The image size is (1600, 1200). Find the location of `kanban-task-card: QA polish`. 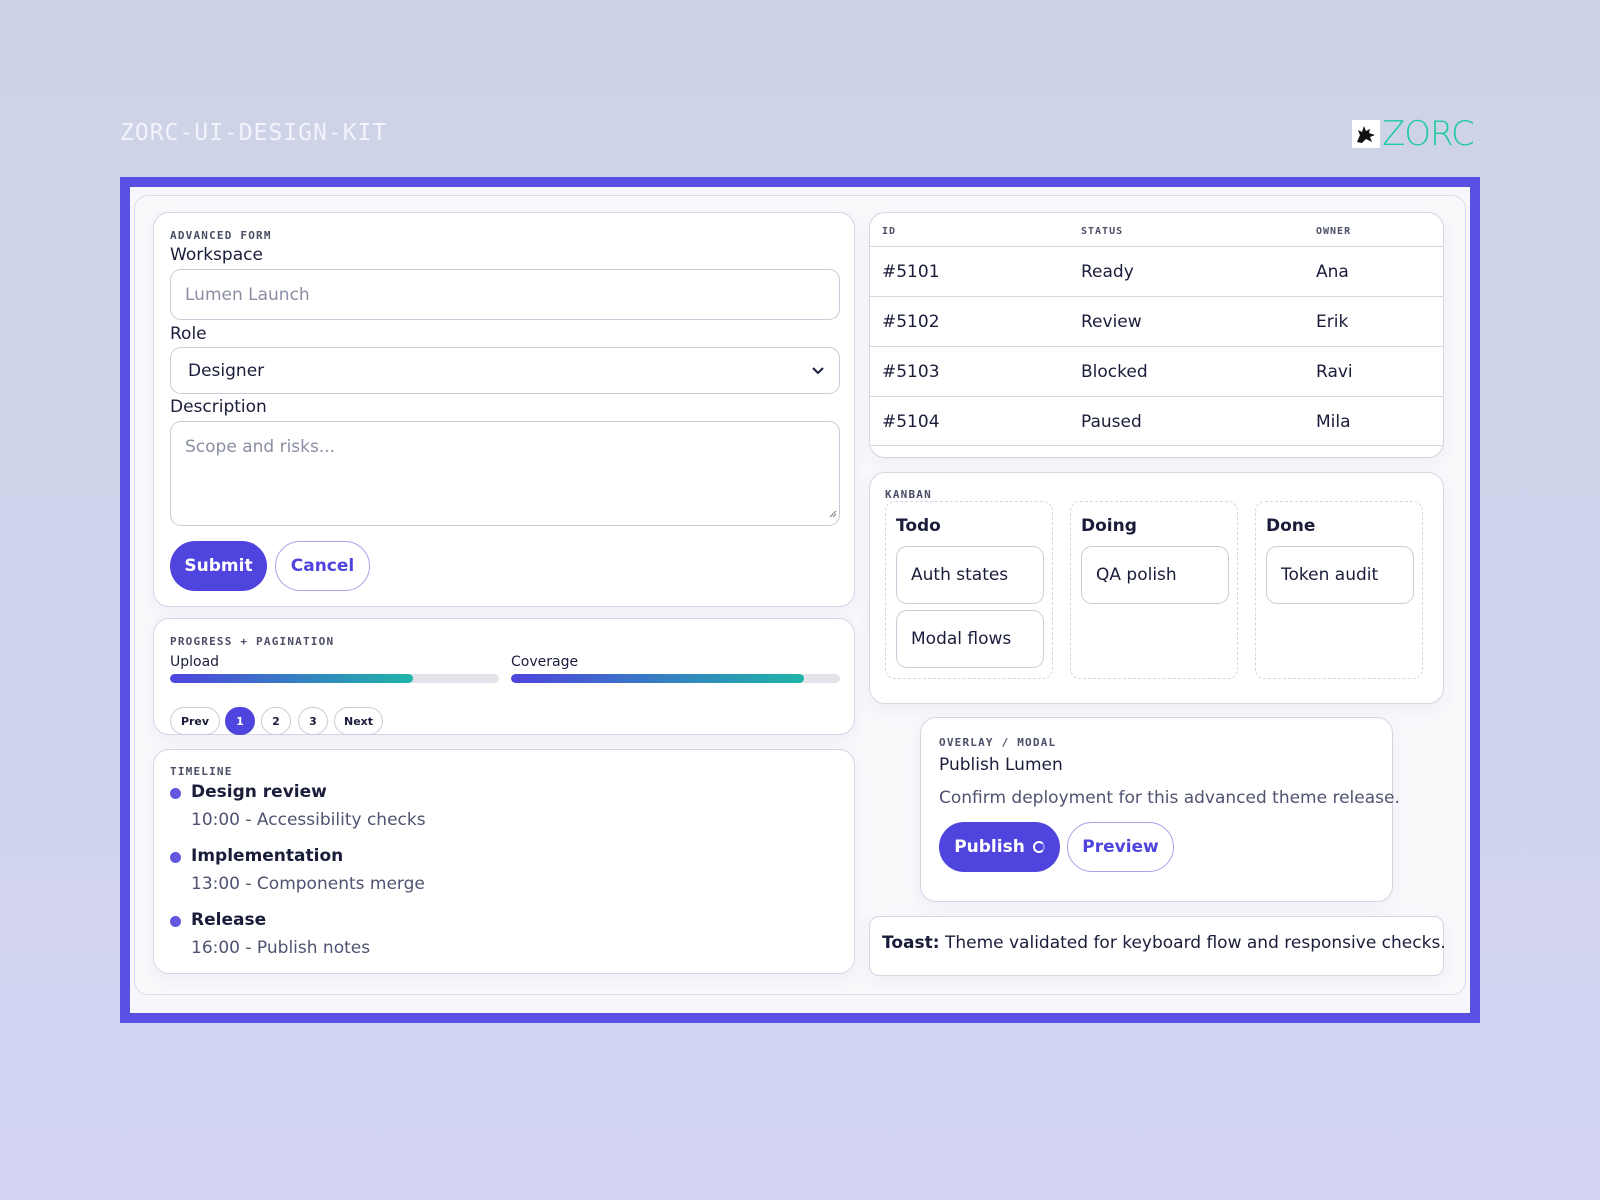

kanban-task-card: QA polish is located at coordinates (1155, 575).